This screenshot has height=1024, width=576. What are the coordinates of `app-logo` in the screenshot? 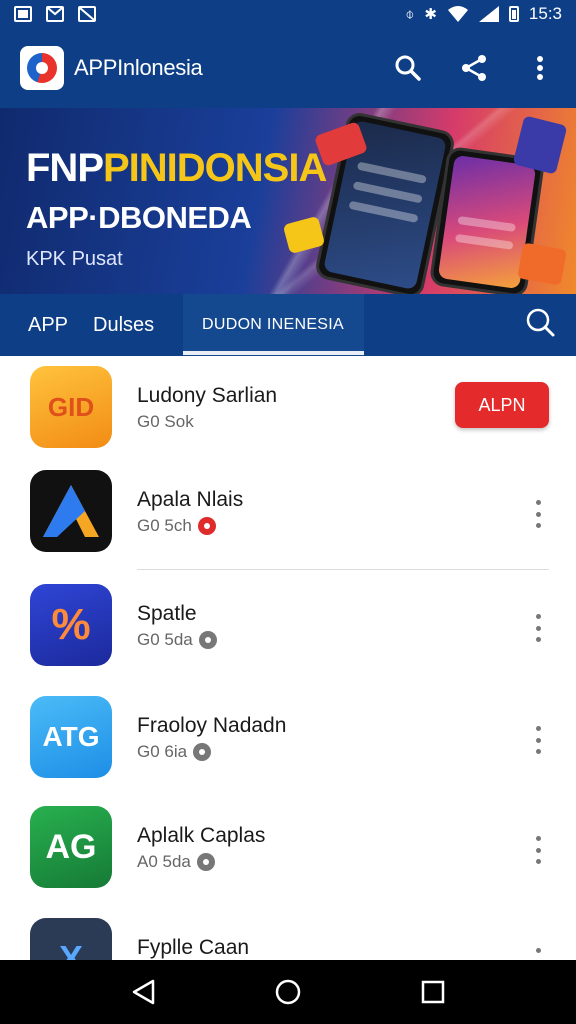 It's located at (42, 68).